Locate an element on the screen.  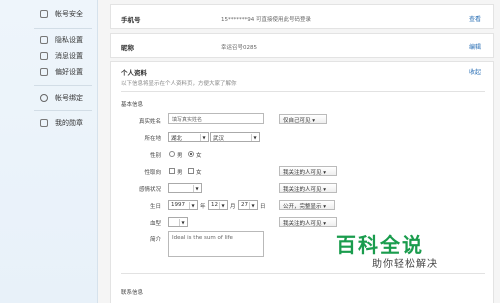
birth-year-select: 1997 ▼ is located at coordinates (183, 205).